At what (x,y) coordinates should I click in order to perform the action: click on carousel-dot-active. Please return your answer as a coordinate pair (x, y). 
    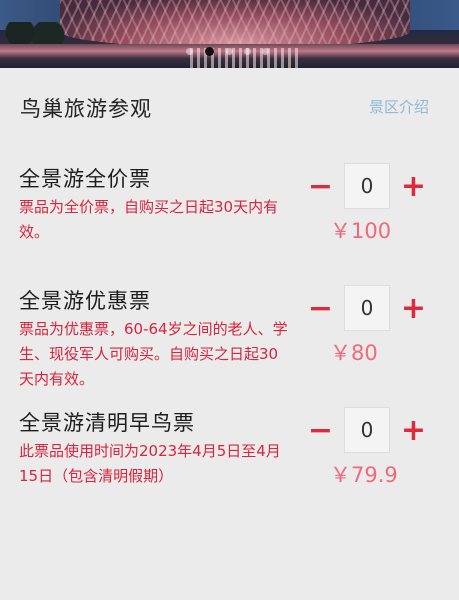
    Looking at the image, I should click on (209, 51).